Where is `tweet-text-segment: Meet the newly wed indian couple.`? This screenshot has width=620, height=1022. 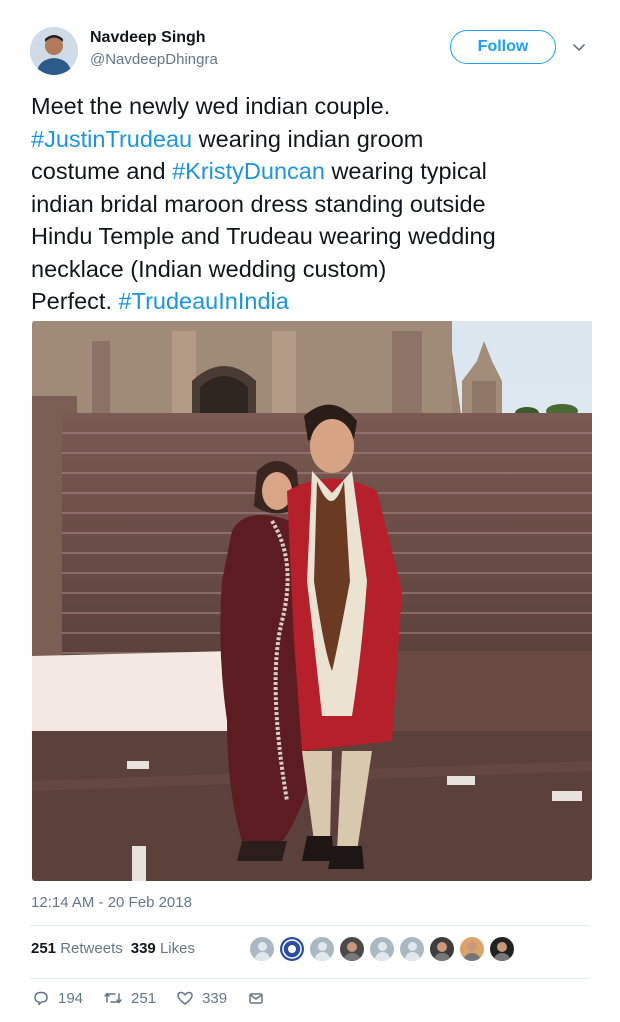
tweet-text-segment: Meet the newly wed indian couple. is located at coordinates (211, 106).